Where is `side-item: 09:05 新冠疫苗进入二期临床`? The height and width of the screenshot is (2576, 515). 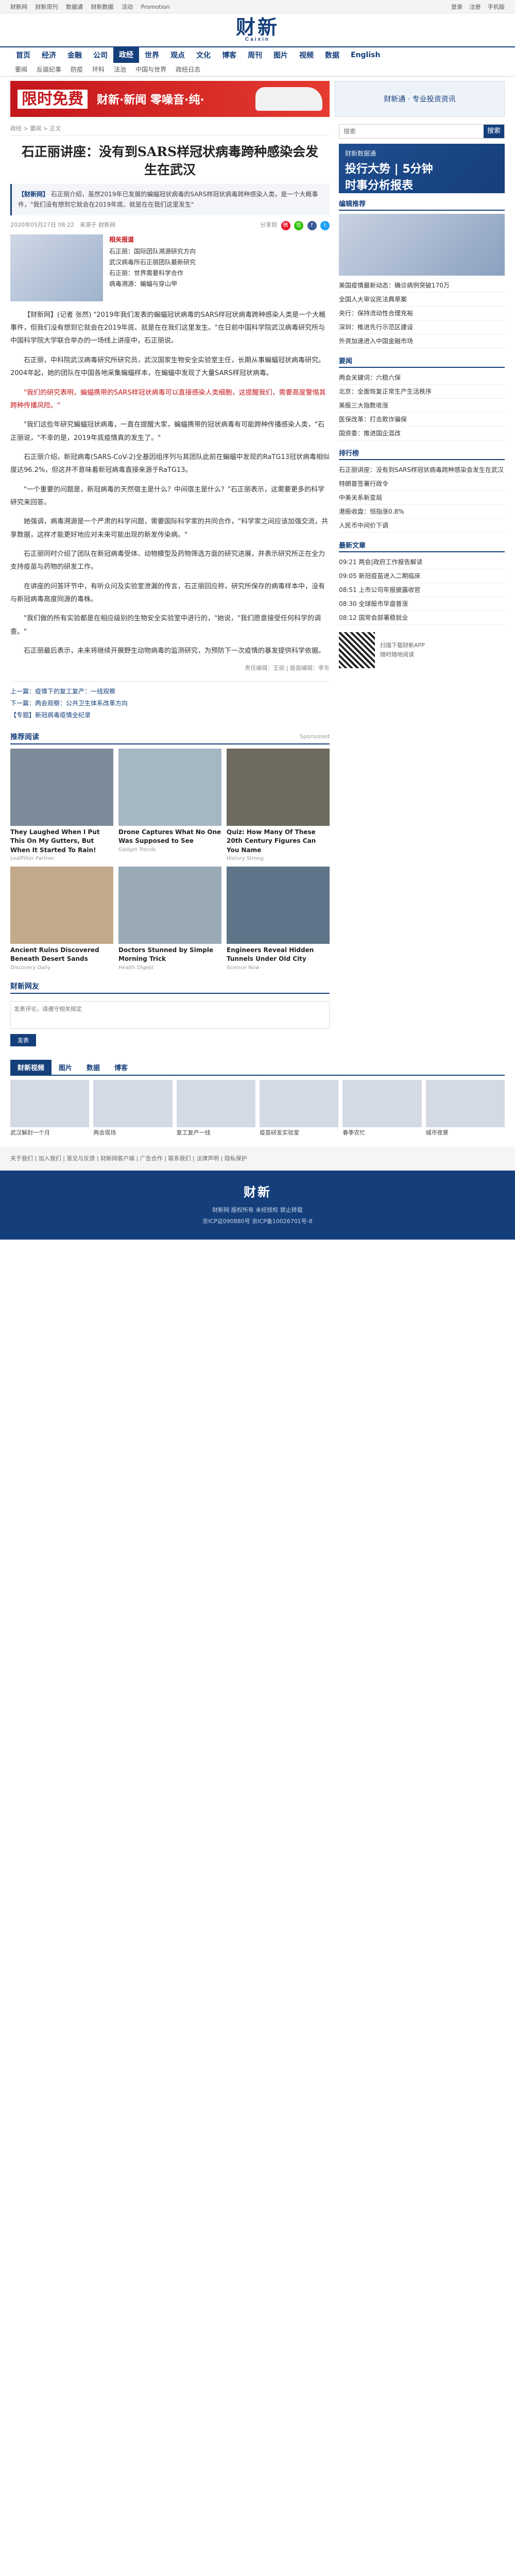
side-item: 09:05 新冠疫苗进入二期临床 is located at coordinates (422, 576).